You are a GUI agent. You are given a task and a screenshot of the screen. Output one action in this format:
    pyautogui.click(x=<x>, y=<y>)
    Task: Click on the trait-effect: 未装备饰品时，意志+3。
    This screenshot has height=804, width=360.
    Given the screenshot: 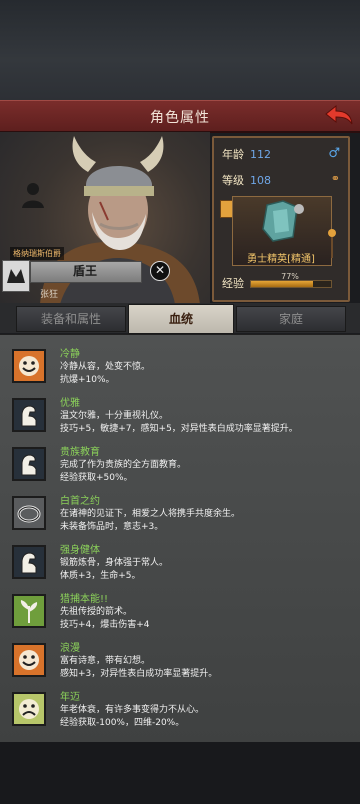 What is the action you would take?
    pyautogui.click(x=112, y=527)
    